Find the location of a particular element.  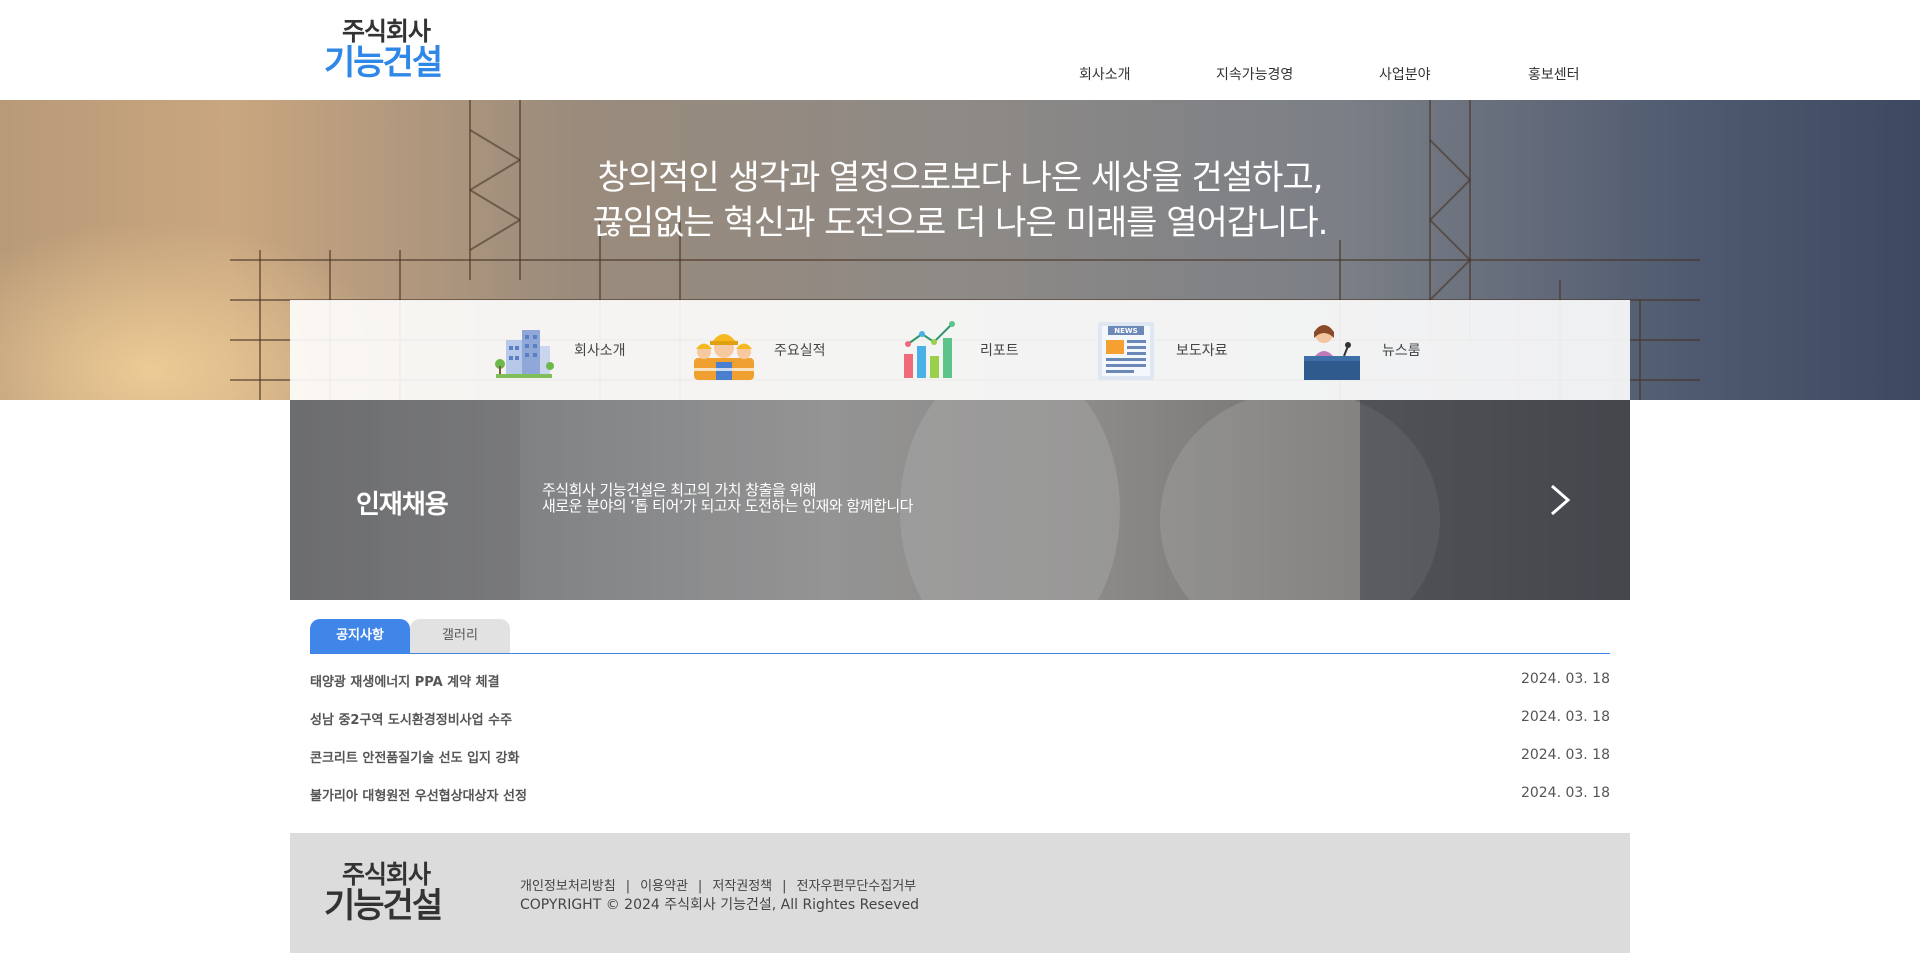

quick-item-newsroom: 뉴스룸 is located at coordinates (1360, 350).